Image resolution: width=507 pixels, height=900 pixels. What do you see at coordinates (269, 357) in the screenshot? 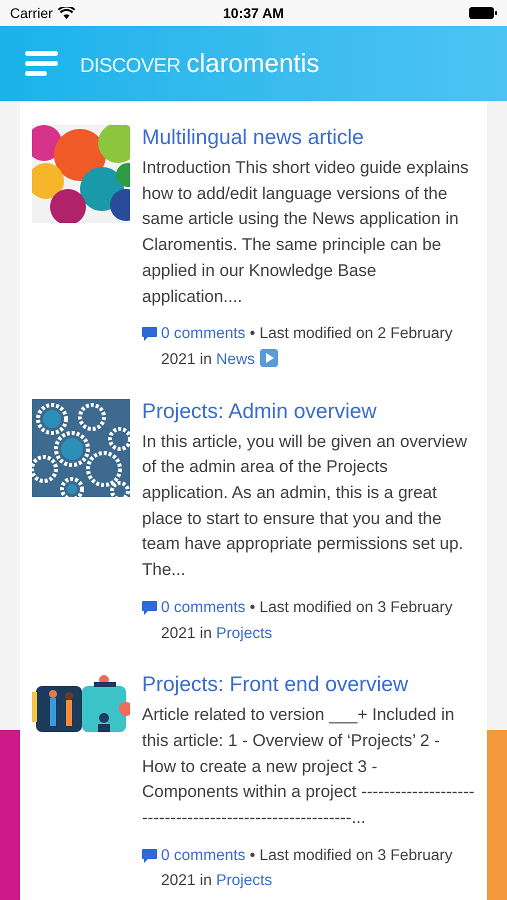
I see `play-icon` at bounding box center [269, 357].